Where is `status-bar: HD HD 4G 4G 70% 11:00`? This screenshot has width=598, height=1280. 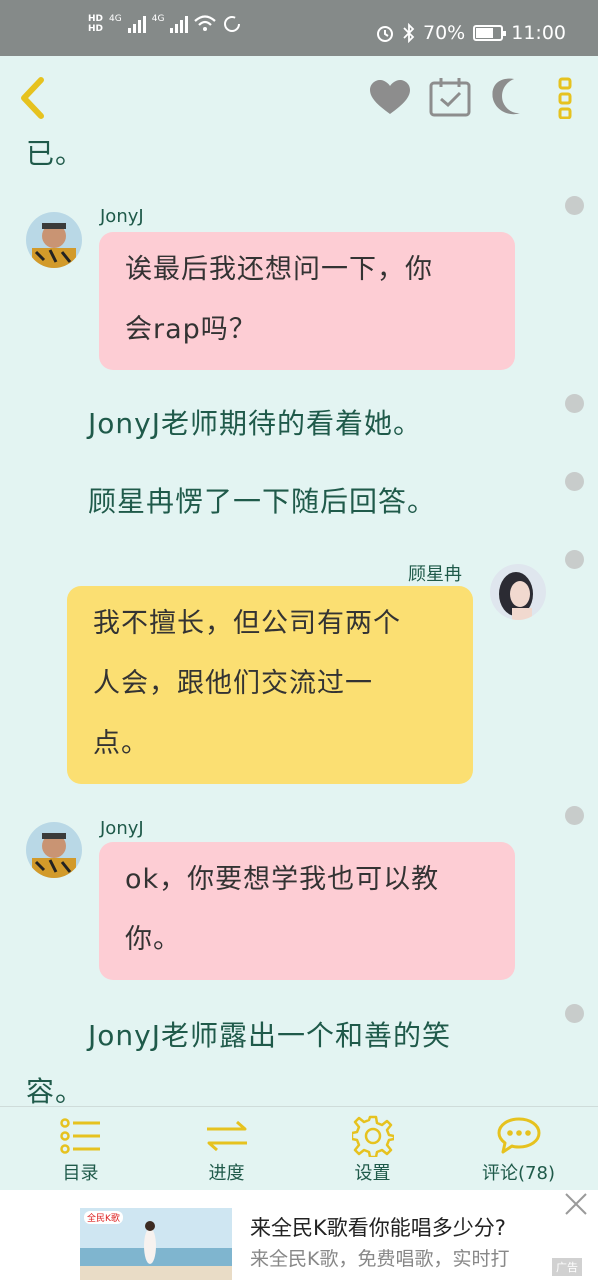
status-bar: HD HD 4G 4G 70% 11:00 is located at coordinates (299, 28).